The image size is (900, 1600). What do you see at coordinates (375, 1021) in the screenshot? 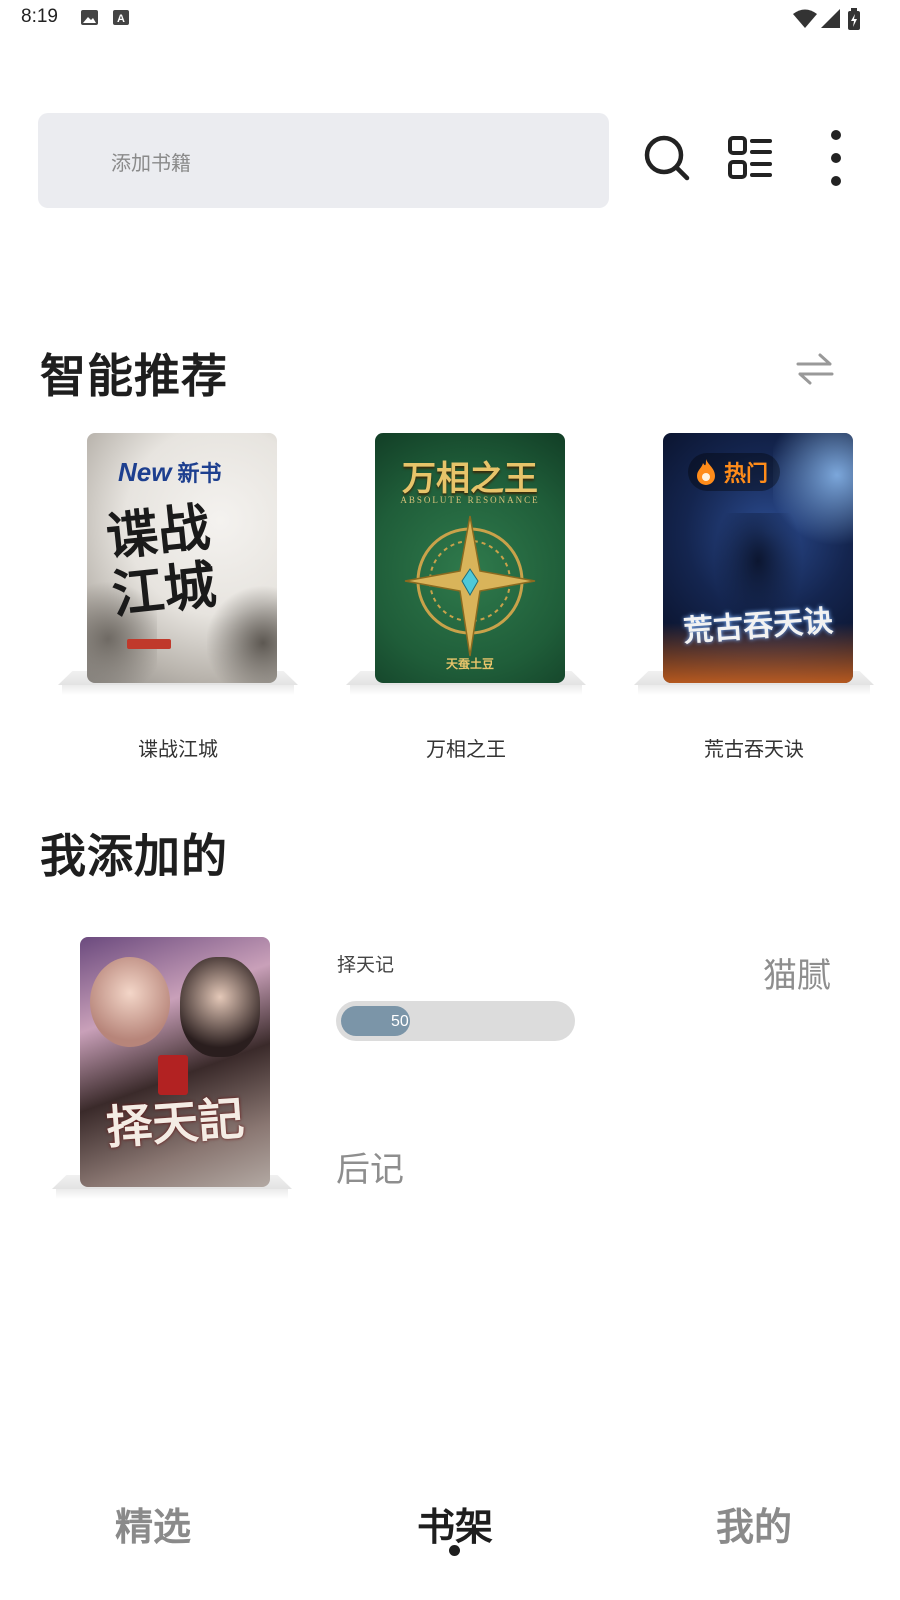
I see `progress-fill: 50` at bounding box center [375, 1021].